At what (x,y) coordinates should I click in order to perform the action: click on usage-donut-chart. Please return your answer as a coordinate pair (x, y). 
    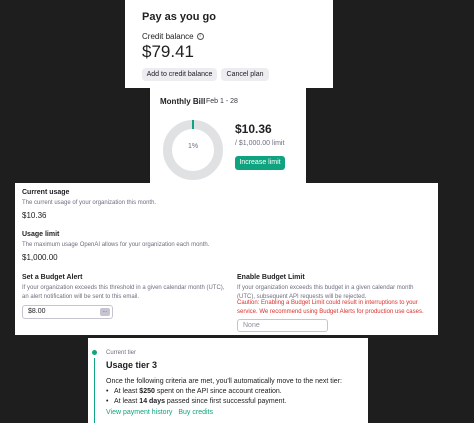
    Looking at the image, I should click on (193, 150).